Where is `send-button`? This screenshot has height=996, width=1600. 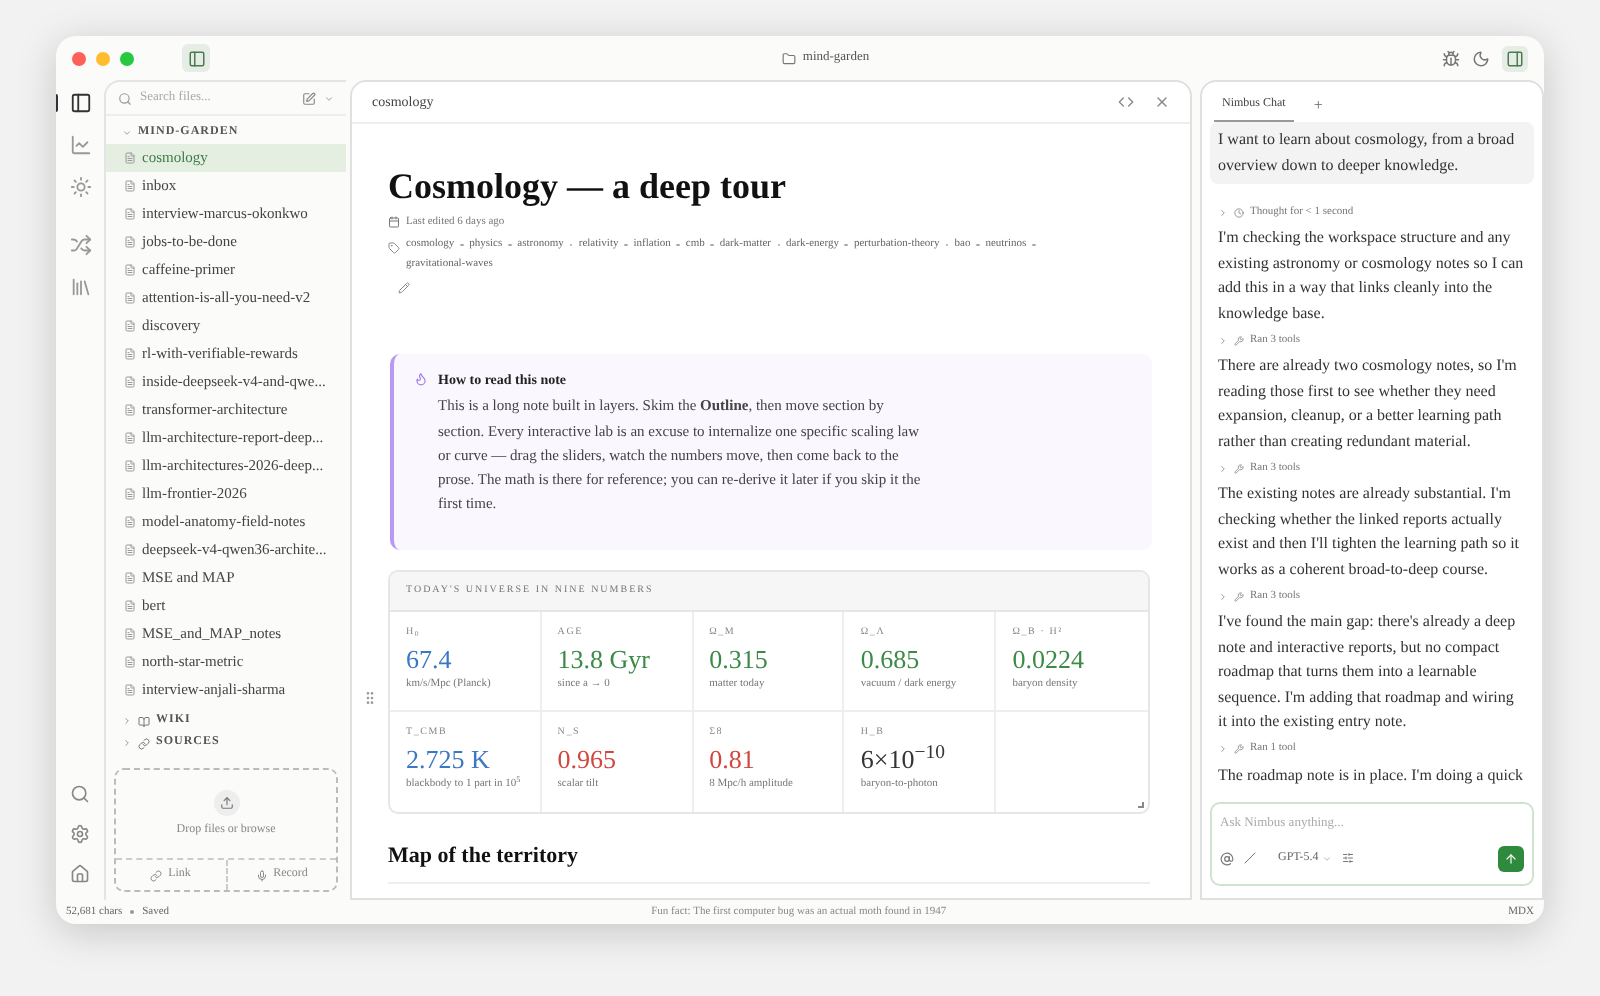 send-button is located at coordinates (1511, 858).